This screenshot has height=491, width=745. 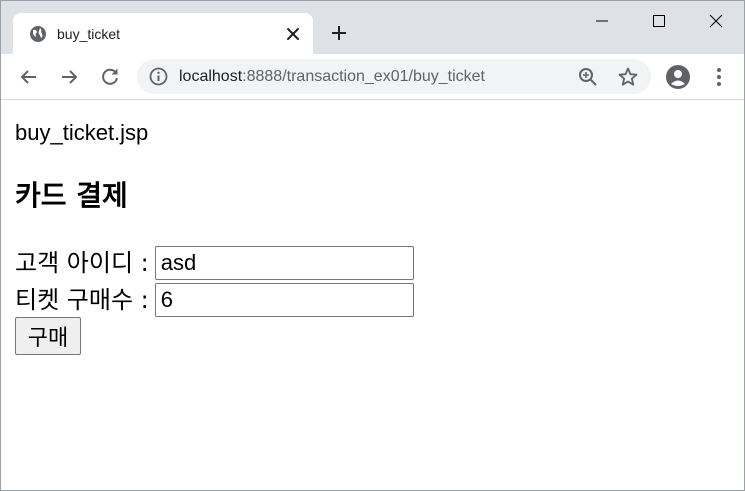 I want to click on customer-id-label: 고객 아이디 :, so click(x=82, y=263).